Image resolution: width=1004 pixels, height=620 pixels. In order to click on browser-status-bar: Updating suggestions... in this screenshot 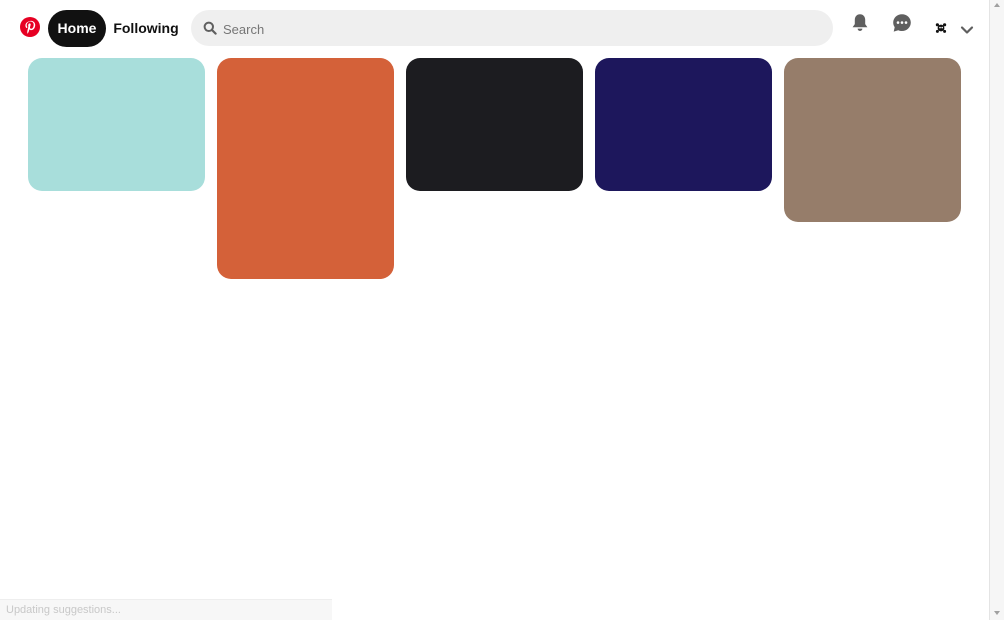, I will do `click(166, 609)`.